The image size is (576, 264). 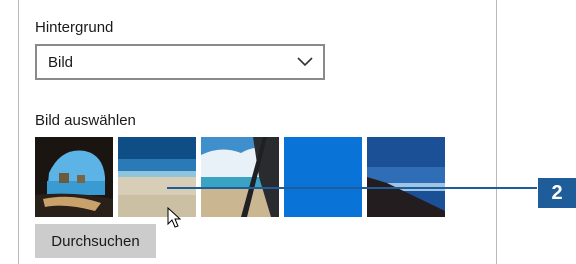 What do you see at coordinates (305, 62) in the screenshot?
I see `chevron-down-icon` at bounding box center [305, 62].